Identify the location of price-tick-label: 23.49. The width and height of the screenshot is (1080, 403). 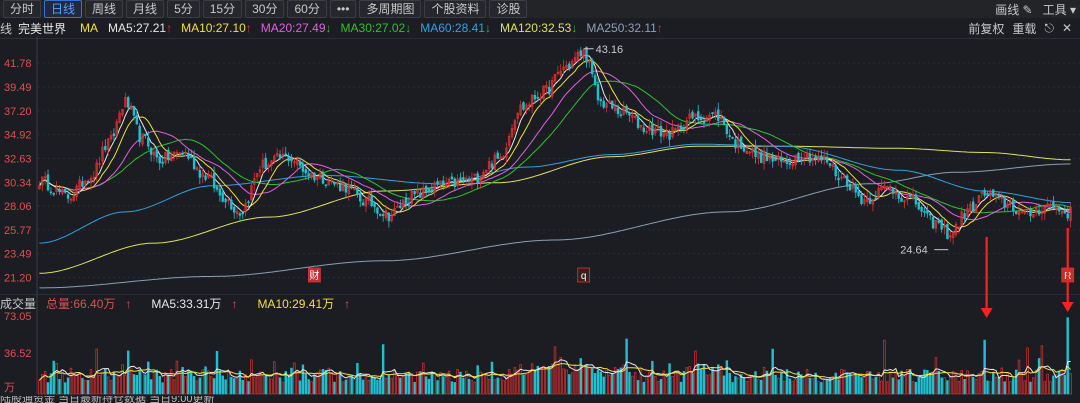
(18, 255).